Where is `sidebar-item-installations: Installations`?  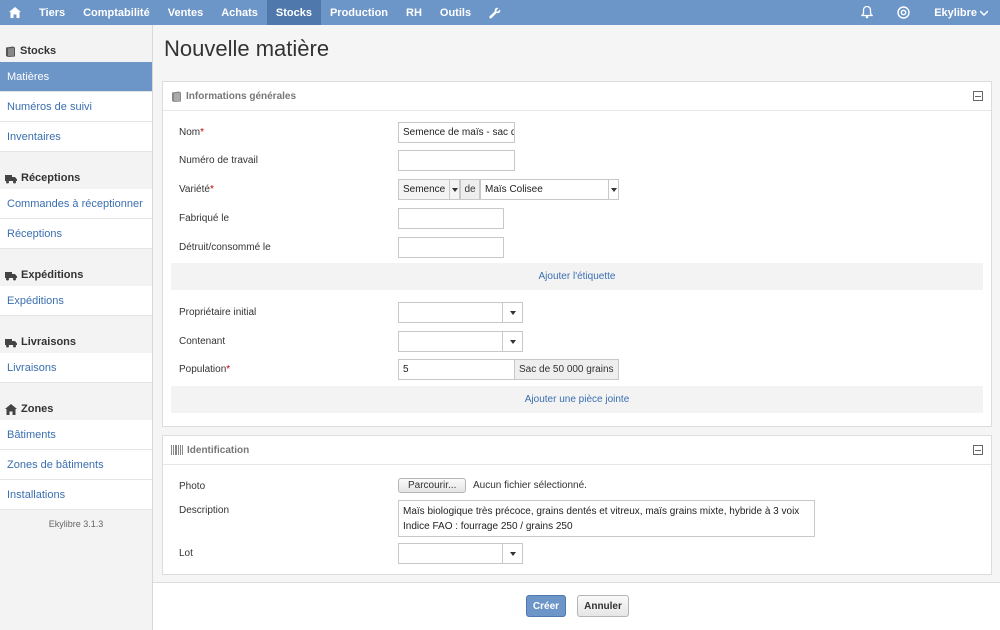 sidebar-item-installations: Installations is located at coordinates (76, 495).